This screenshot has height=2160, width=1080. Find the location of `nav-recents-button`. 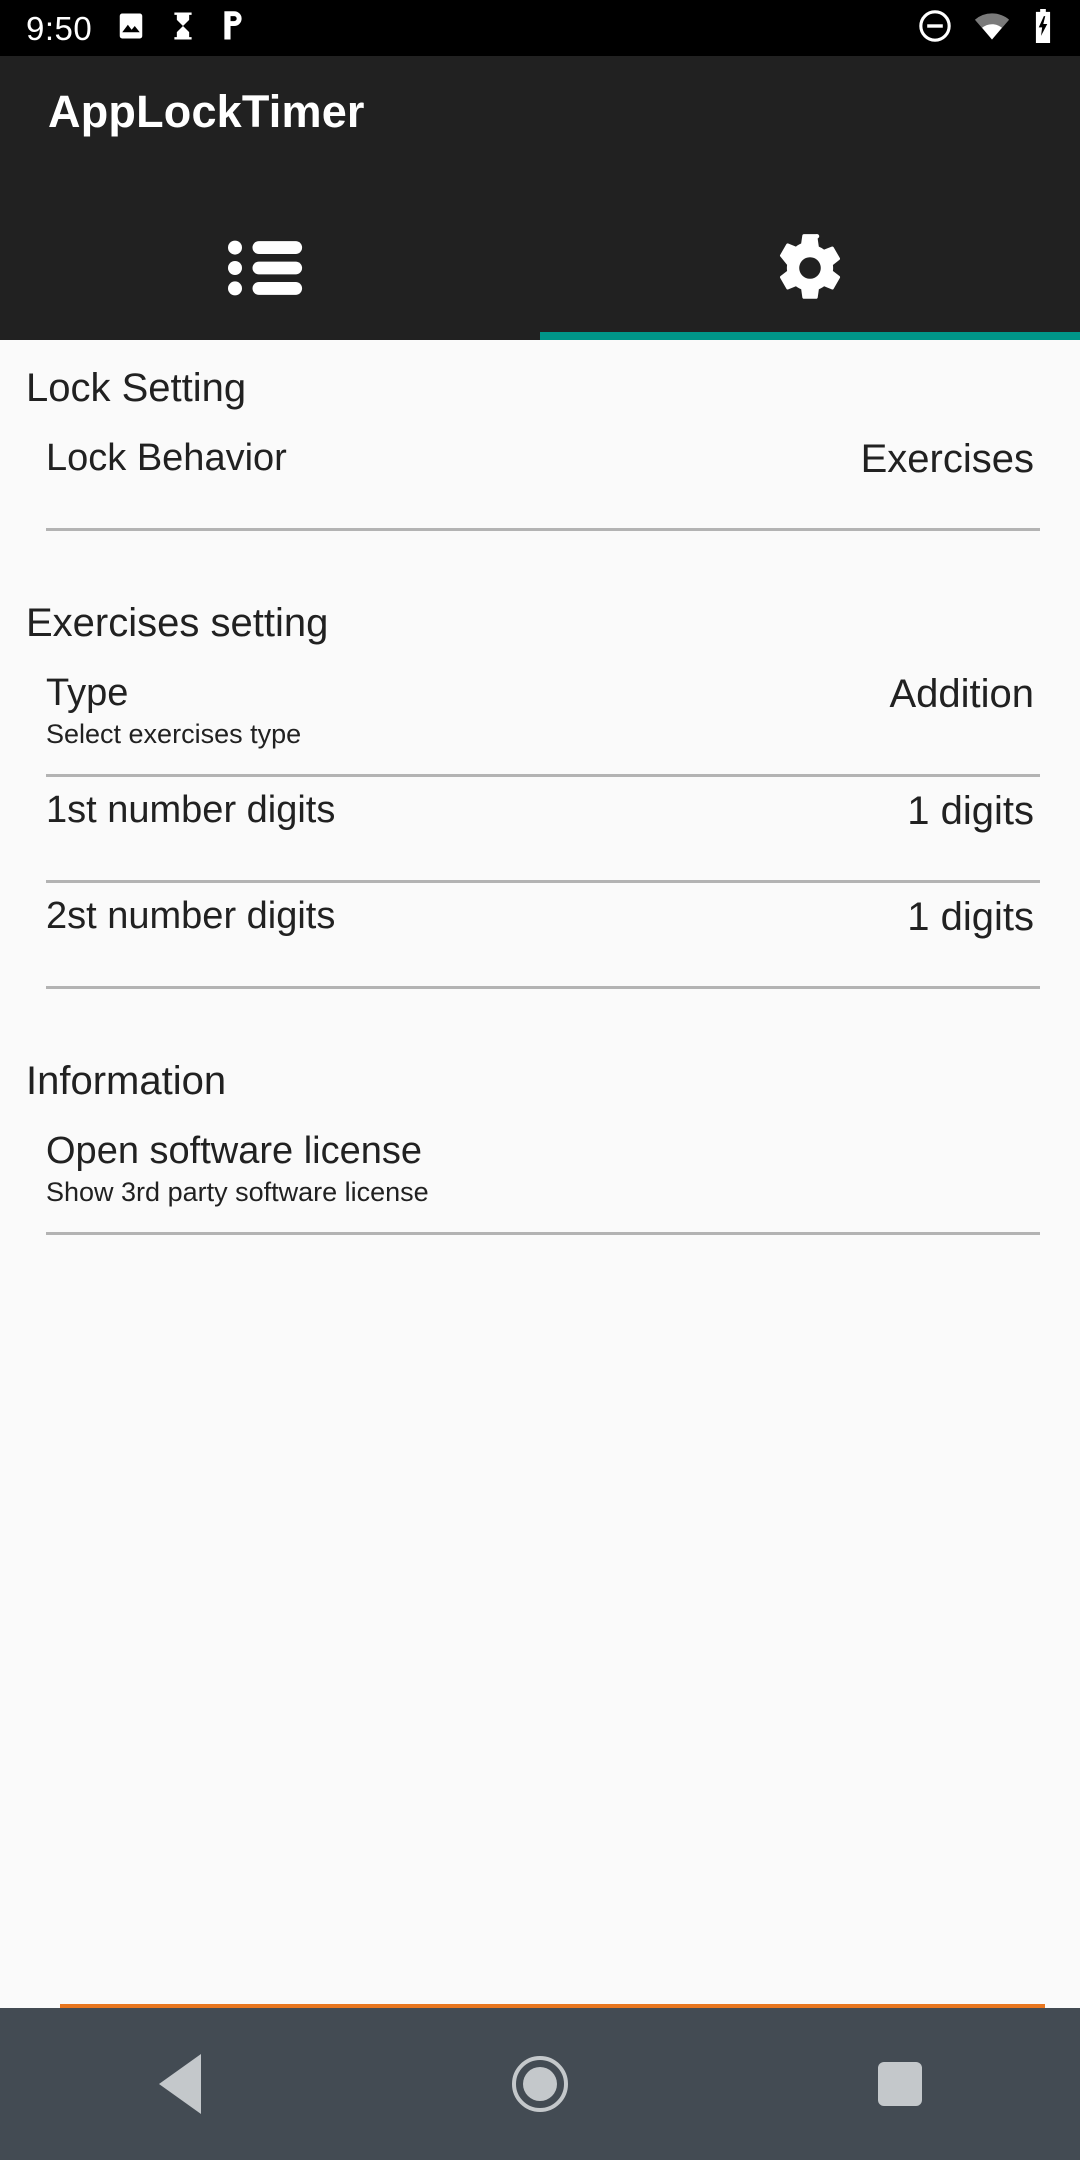

nav-recents-button is located at coordinates (900, 2084).